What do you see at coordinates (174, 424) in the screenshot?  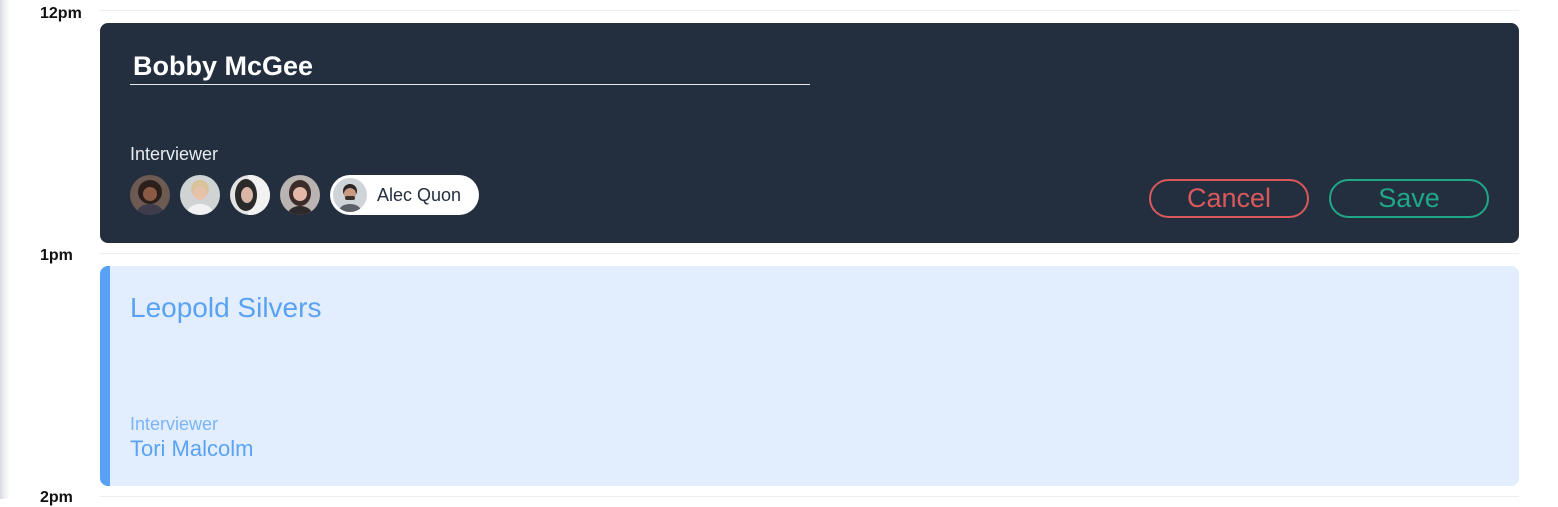 I see `event-interviewer-label: Interviewer` at bounding box center [174, 424].